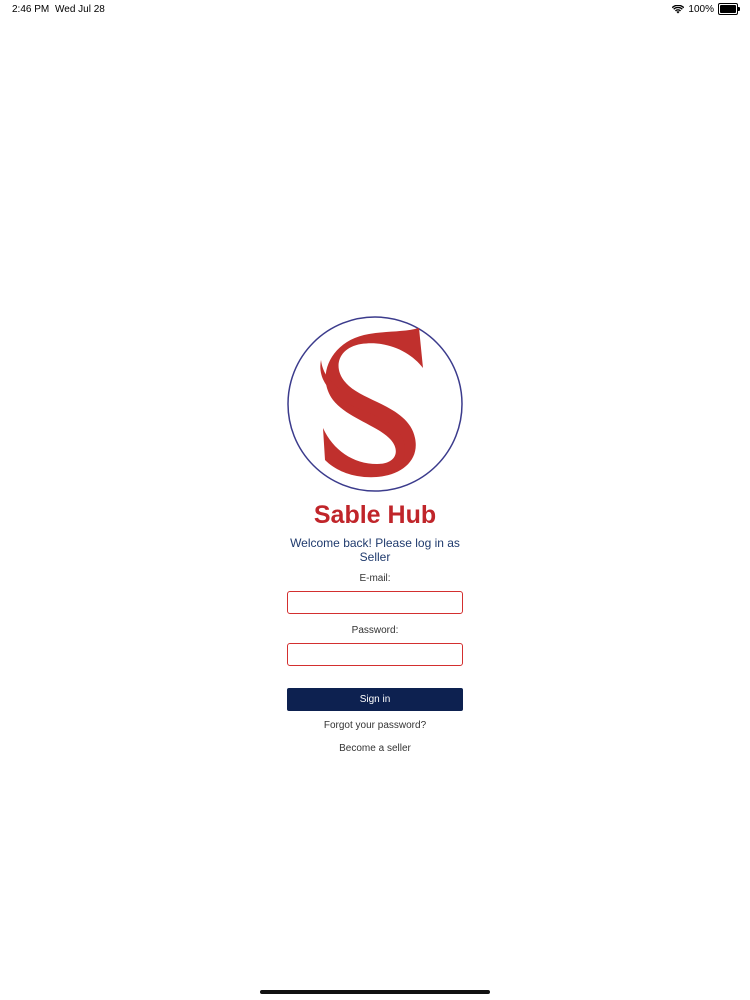 The height and width of the screenshot is (1000, 750). I want to click on become-seller-link: Become a seller, so click(375, 749).